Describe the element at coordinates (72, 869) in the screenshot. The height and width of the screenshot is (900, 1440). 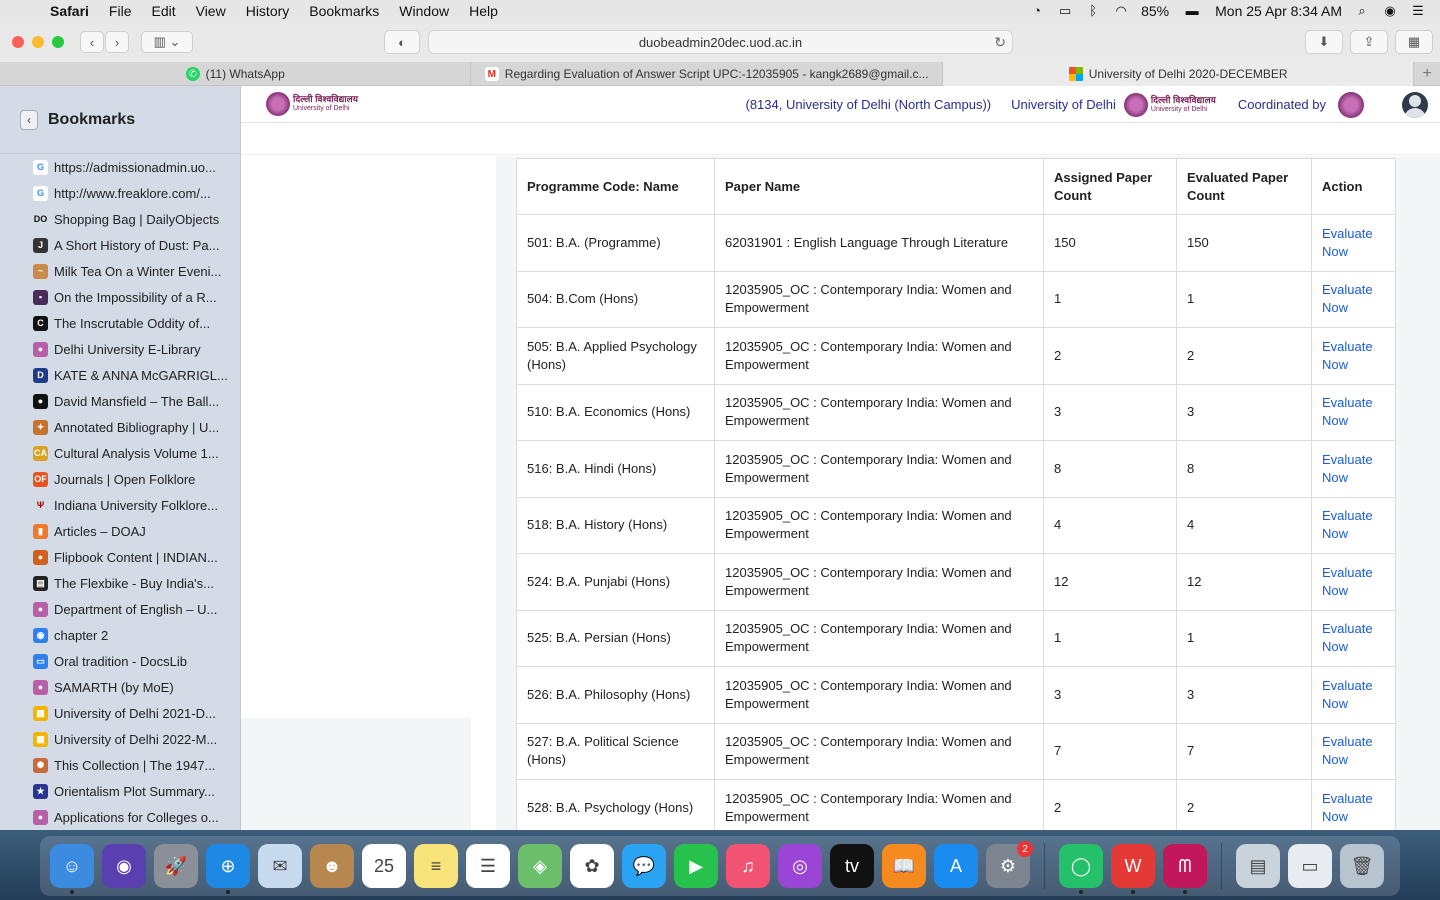
I see `finder-icon: ☺` at that location.